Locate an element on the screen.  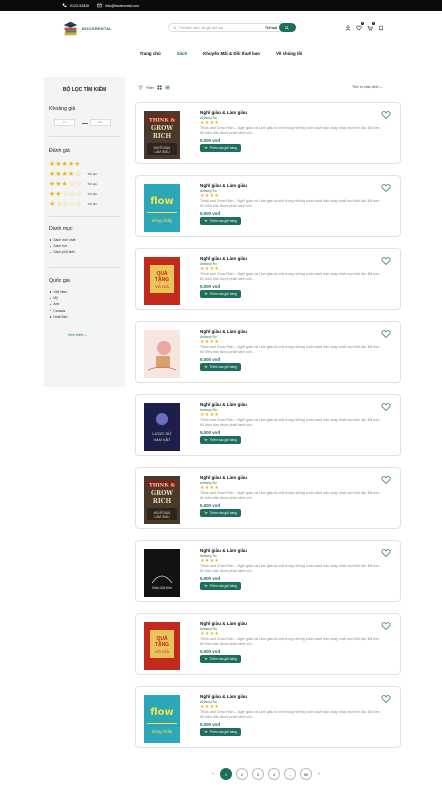
rating-option-4: ★★★★ ☆ Trở lên is located at coordinates (73, 174).